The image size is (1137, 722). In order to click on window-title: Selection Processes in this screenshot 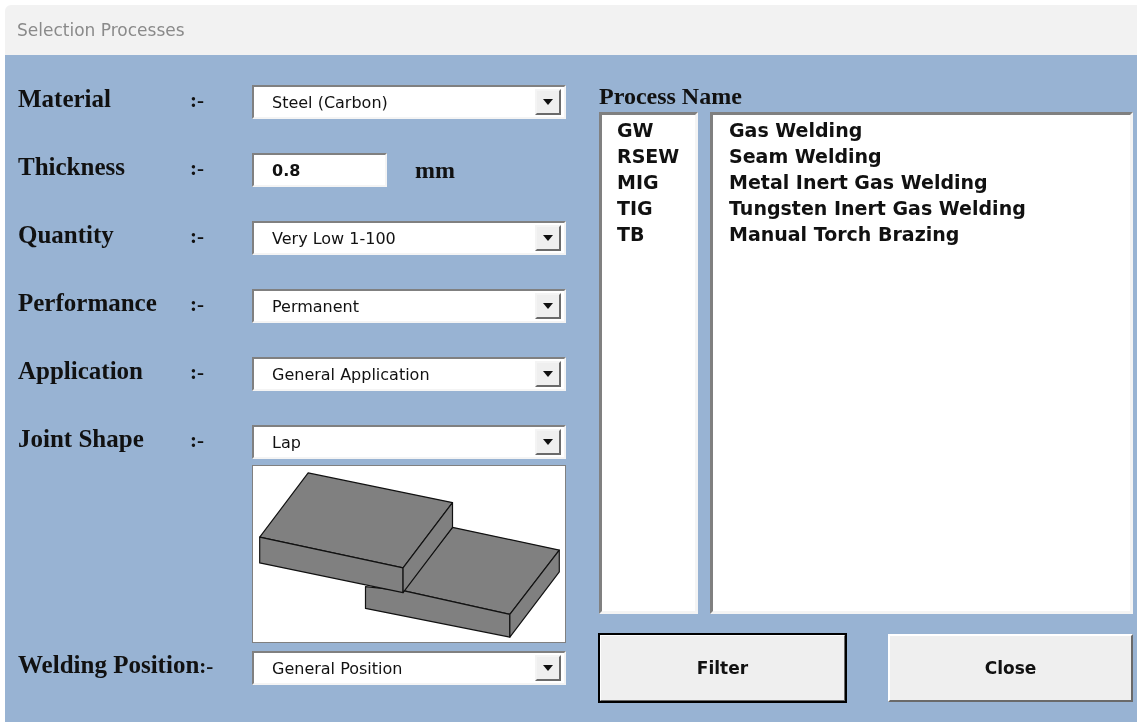, I will do `click(101, 30)`.